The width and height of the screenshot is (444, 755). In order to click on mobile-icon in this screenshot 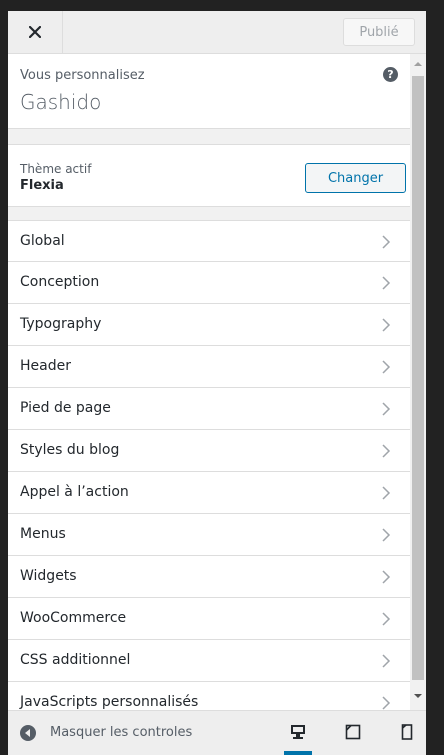, I will do `click(407, 732)`.